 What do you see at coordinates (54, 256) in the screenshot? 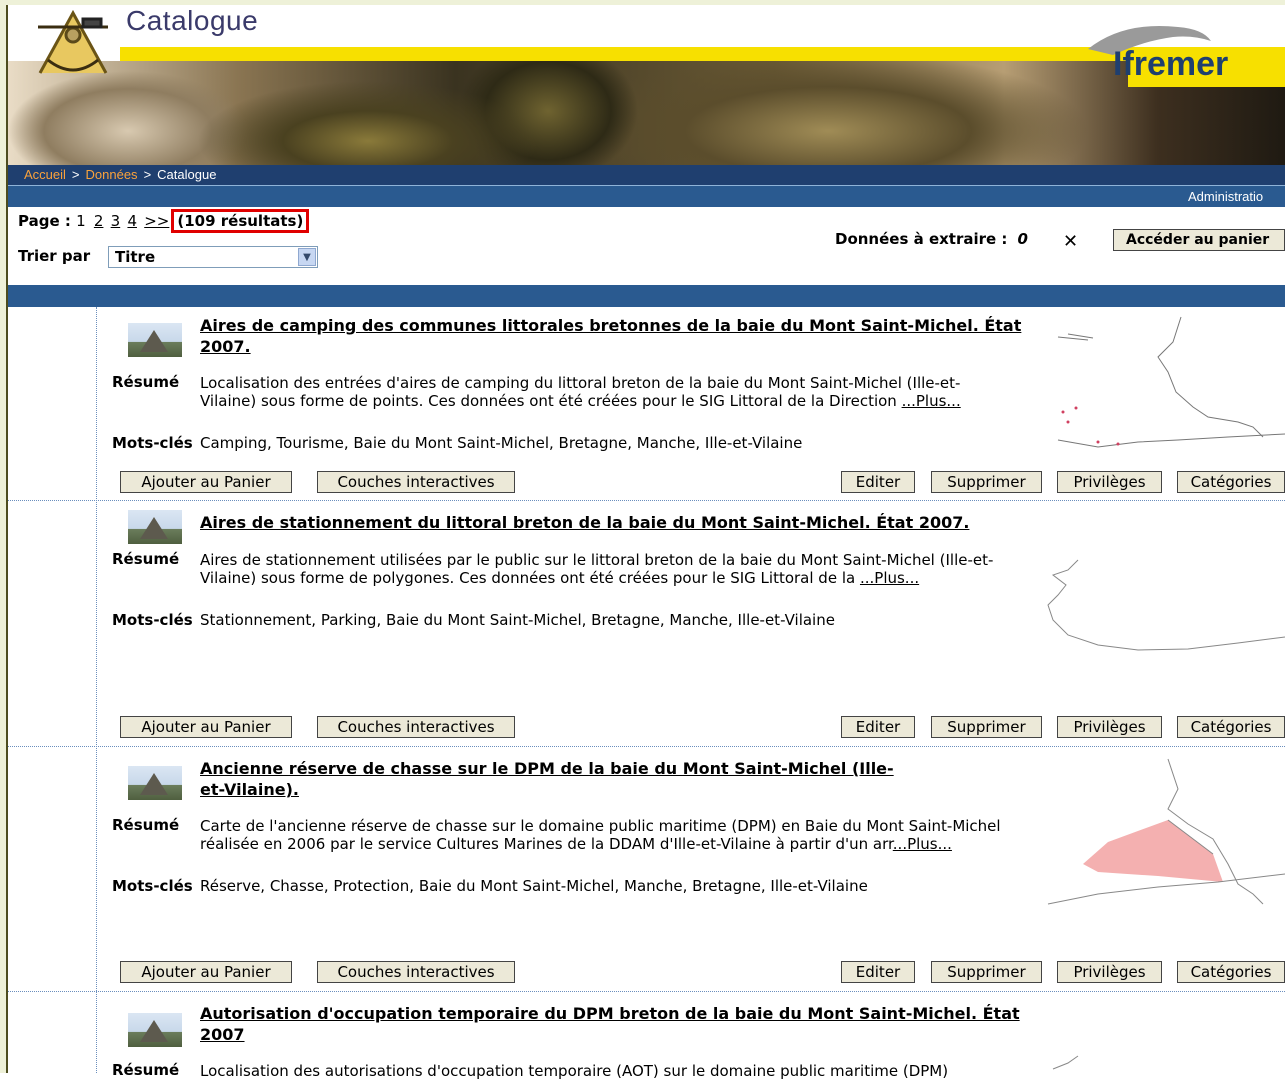
I see `sort-label: Trier par` at bounding box center [54, 256].